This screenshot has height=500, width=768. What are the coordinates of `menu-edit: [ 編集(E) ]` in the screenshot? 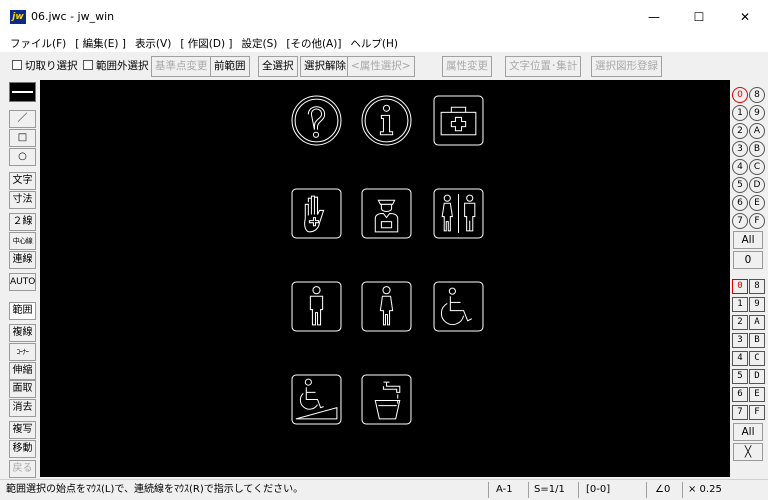 It's located at (100, 43).